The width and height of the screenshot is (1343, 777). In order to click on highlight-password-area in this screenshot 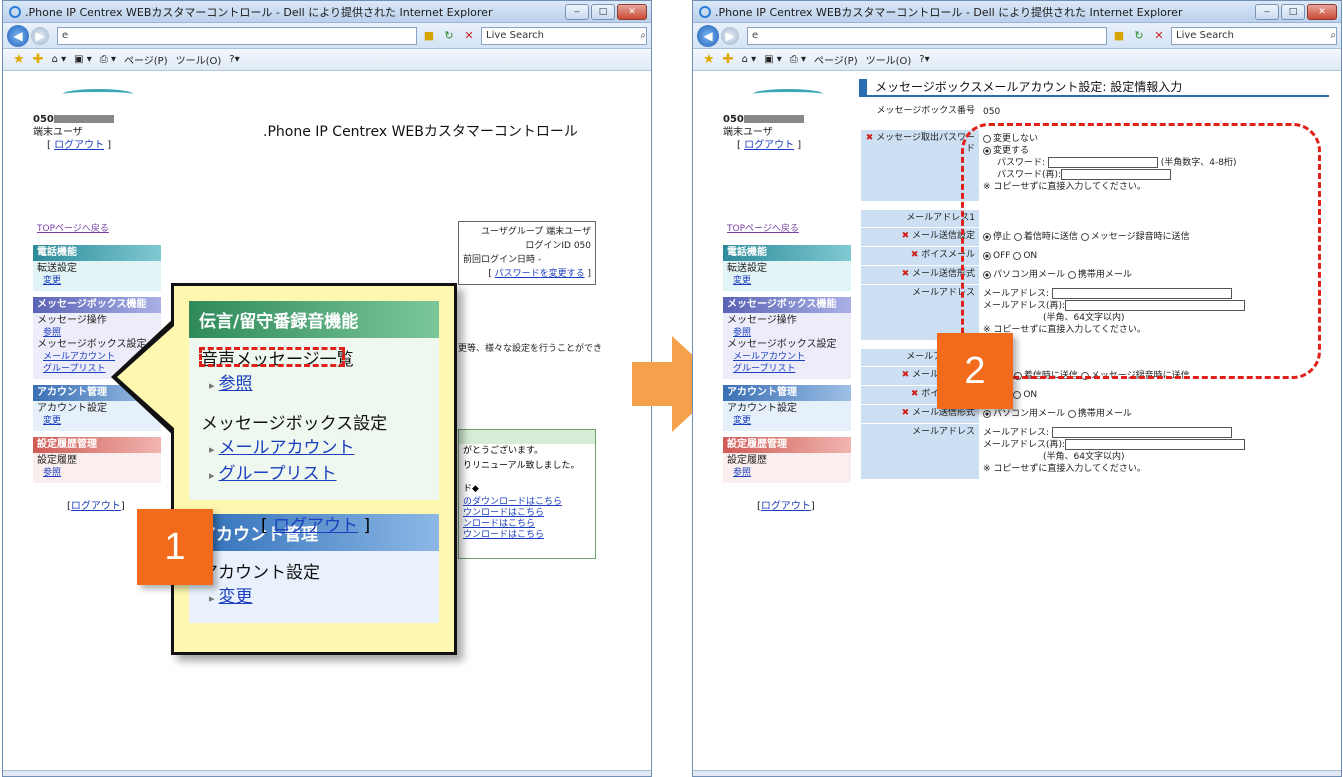, I will do `click(1141, 251)`.